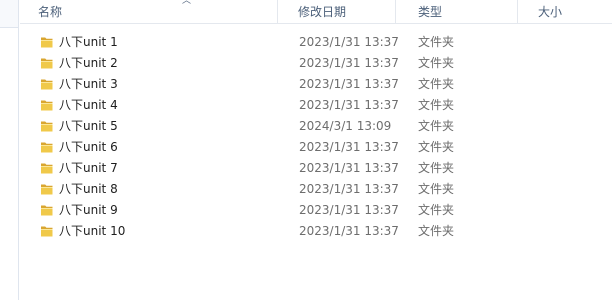  Describe the element at coordinates (92, 231) in the screenshot. I see `file-name: 八下unit 10` at that location.